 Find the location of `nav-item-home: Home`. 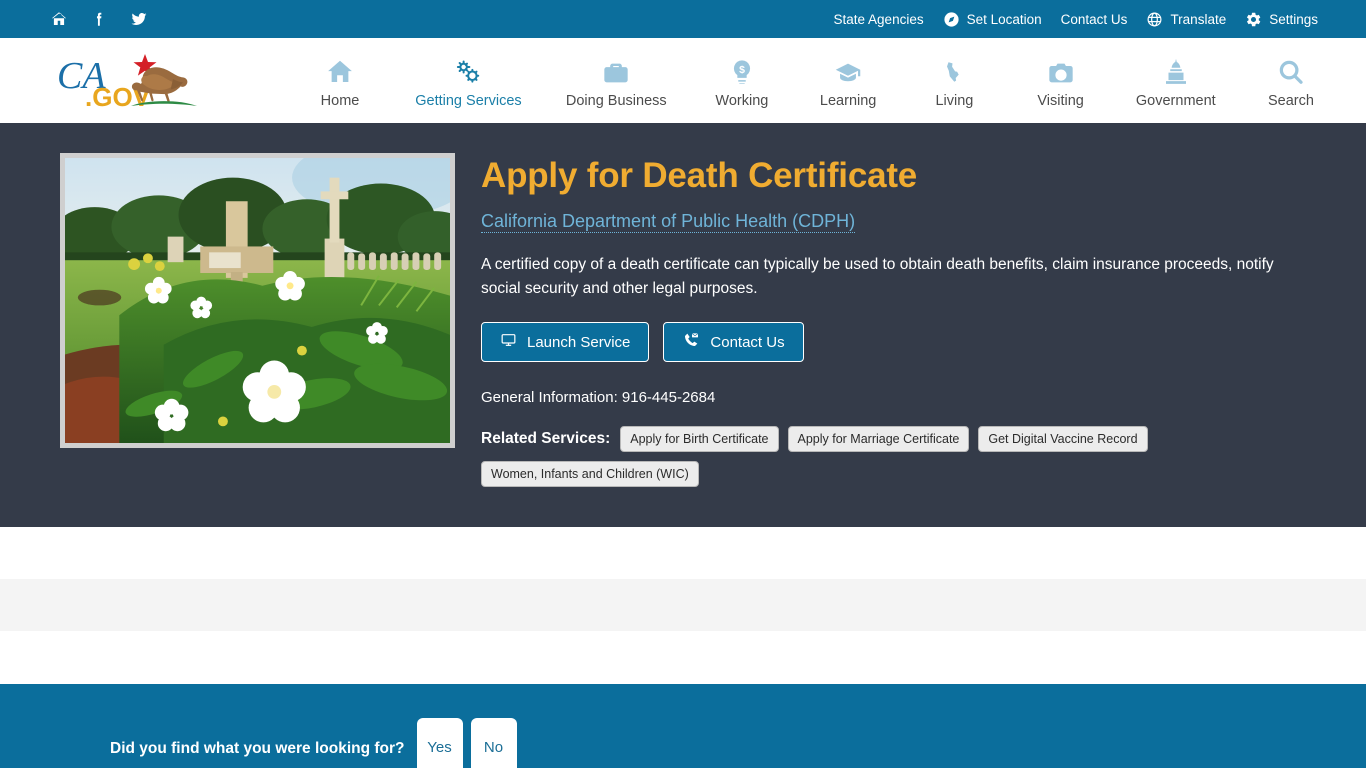

nav-item-home: Home is located at coordinates (340, 81).